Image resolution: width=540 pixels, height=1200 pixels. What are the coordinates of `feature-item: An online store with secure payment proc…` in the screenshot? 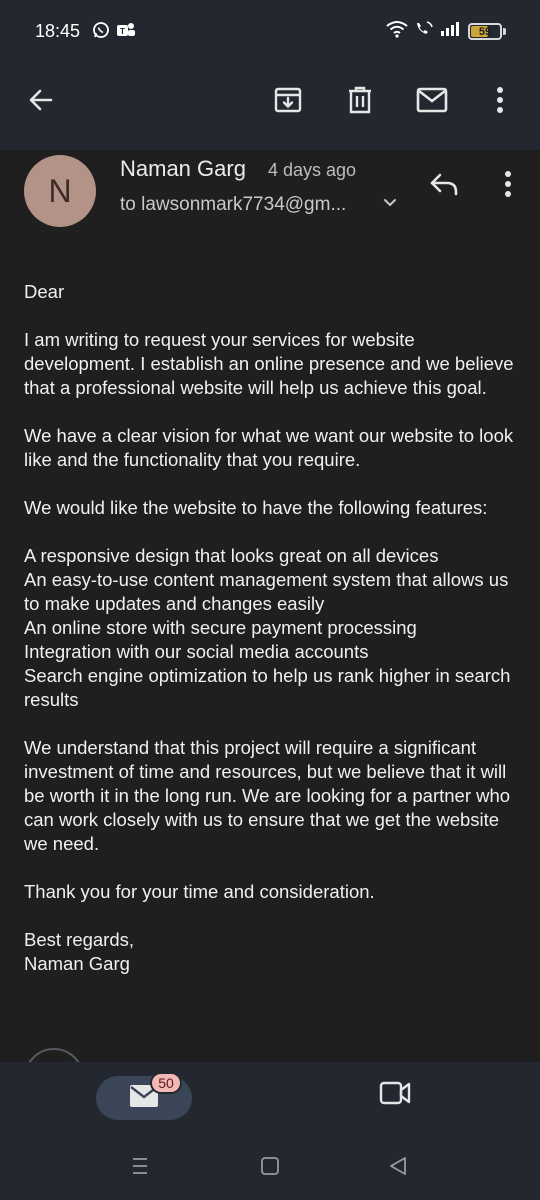 It's located at (220, 627).